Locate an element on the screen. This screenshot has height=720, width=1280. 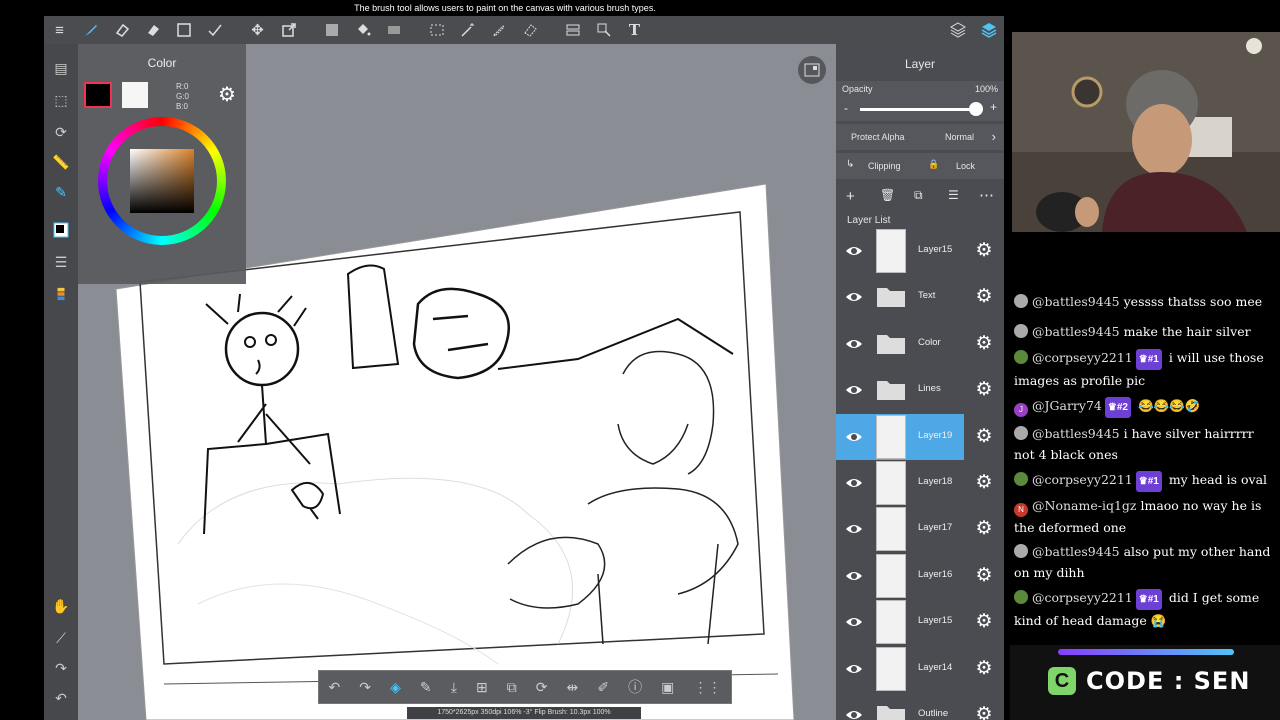
pen-icon: ✎ is located at coordinates (426, 687).